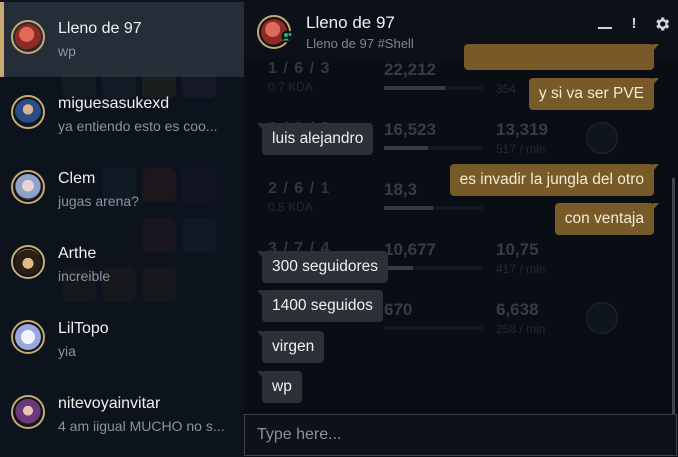 This screenshot has width=678, height=457. Describe the element at coordinates (67, 51) in the screenshot. I see `conversation-preview: wp` at that location.